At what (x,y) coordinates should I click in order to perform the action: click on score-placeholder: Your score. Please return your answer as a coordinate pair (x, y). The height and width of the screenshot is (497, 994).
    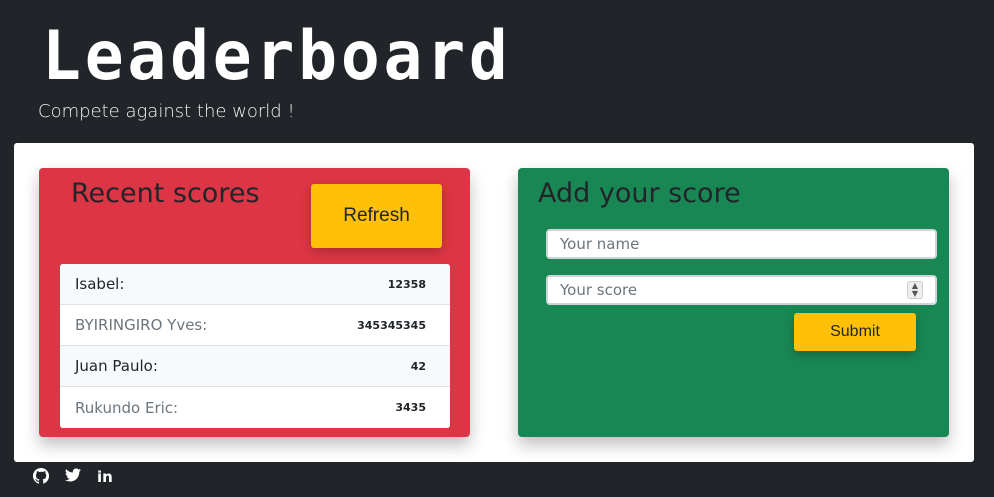
    Looking at the image, I should click on (599, 290).